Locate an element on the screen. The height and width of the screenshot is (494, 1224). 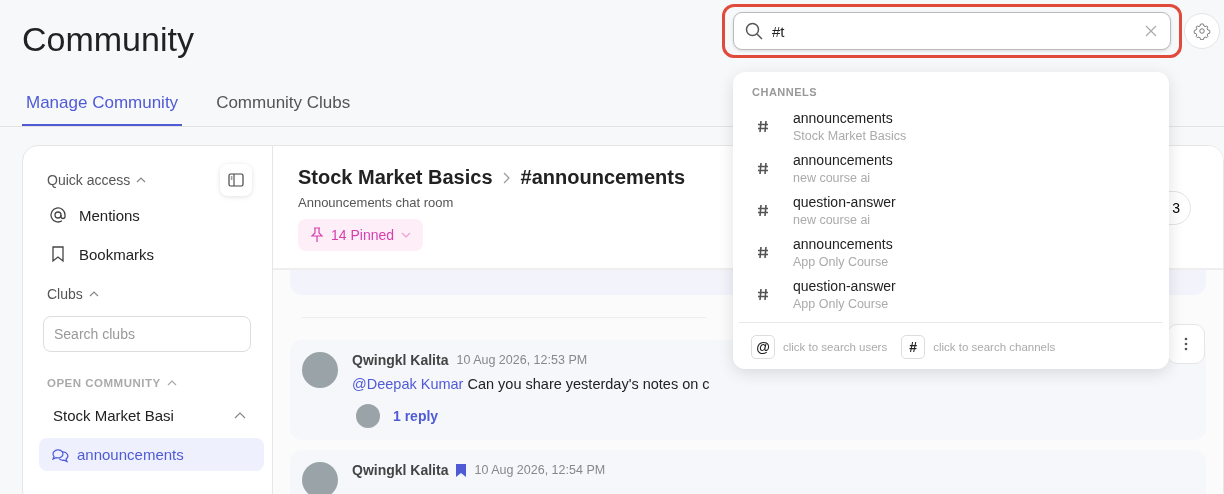
tab: Community Clubs is located at coordinates (283, 102).